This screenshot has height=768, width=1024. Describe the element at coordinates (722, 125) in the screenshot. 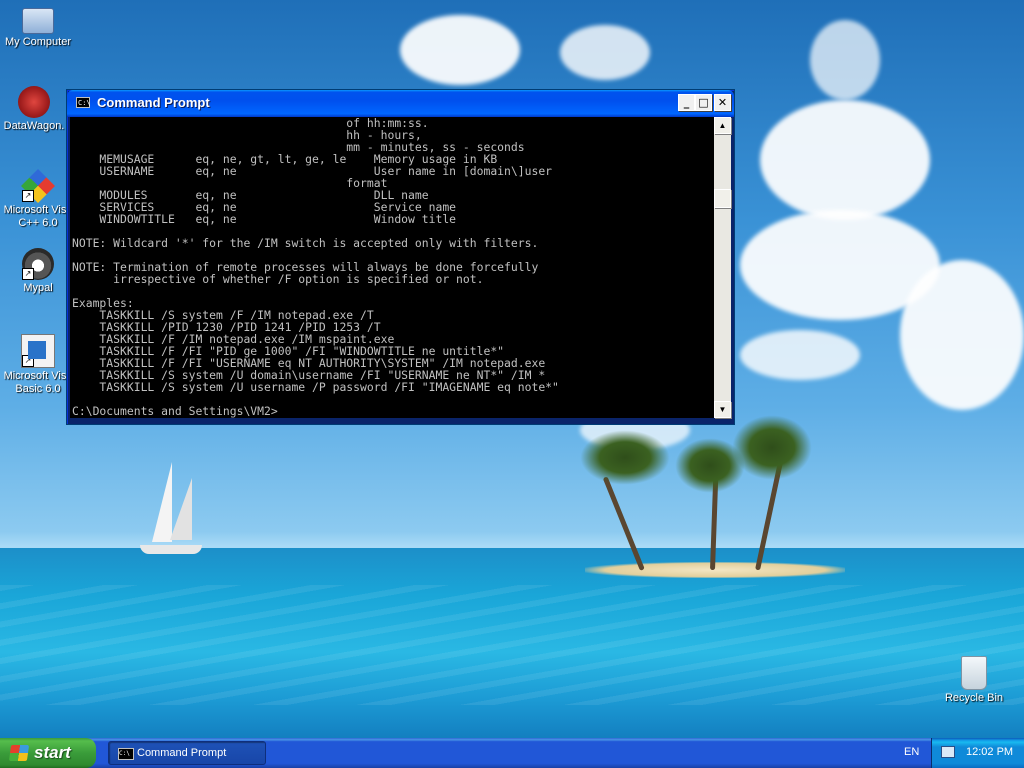

I see `scroll-up-button: ▲` at that location.